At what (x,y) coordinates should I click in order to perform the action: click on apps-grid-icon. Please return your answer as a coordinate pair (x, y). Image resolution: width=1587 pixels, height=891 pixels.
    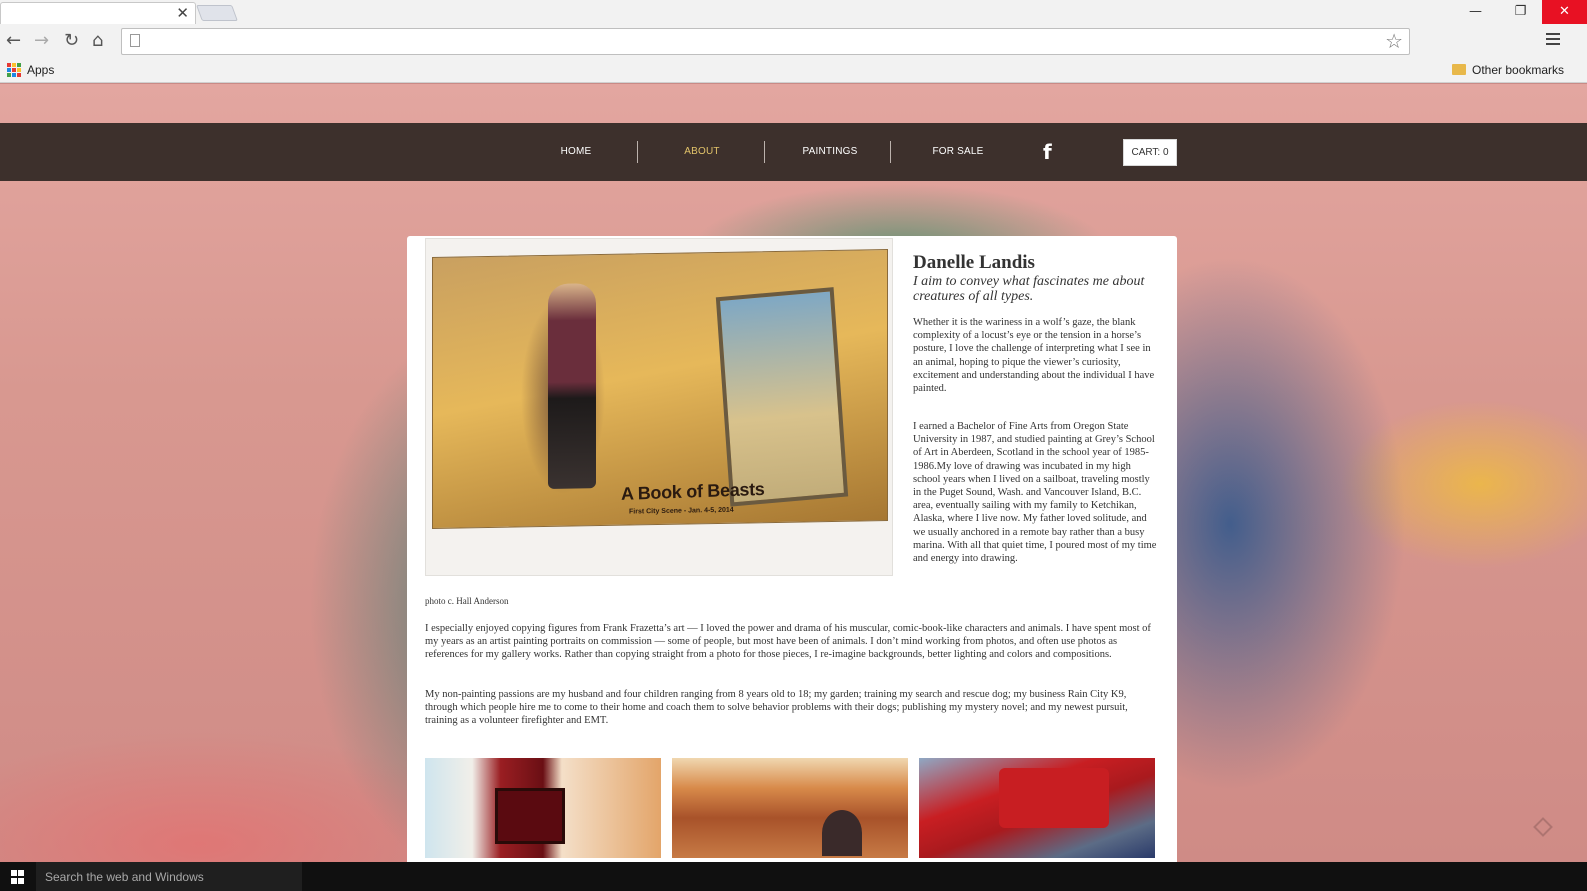
    Looking at the image, I should click on (14, 70).